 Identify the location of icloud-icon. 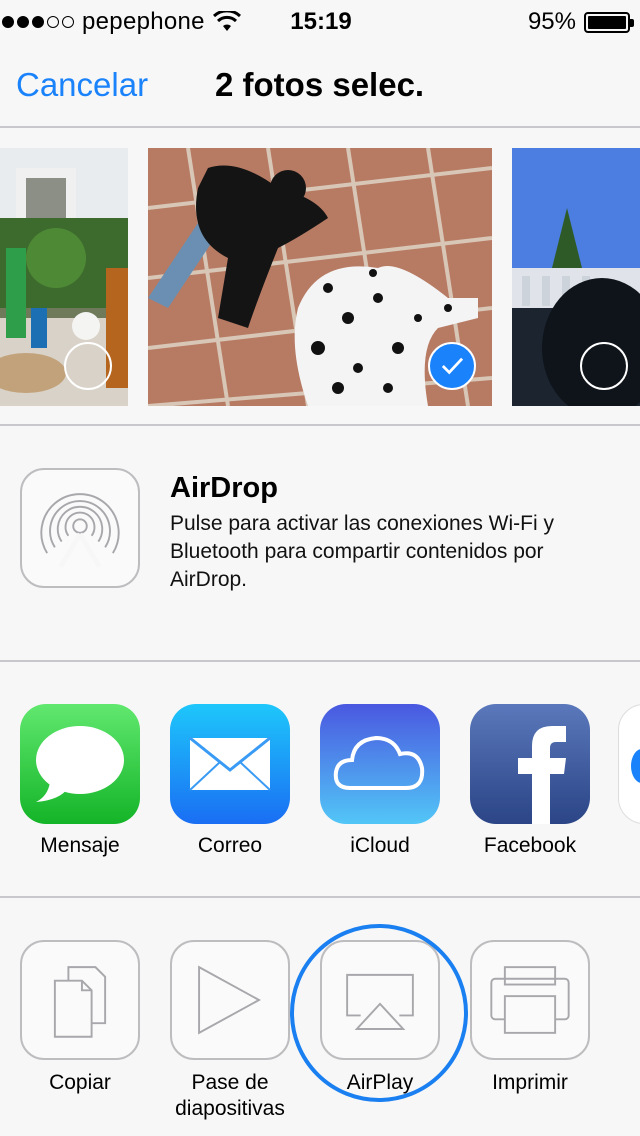
(380, 764).